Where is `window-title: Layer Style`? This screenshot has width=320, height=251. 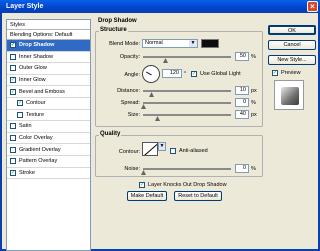
window-title: Layer Style is located at coordinates (25, 6).